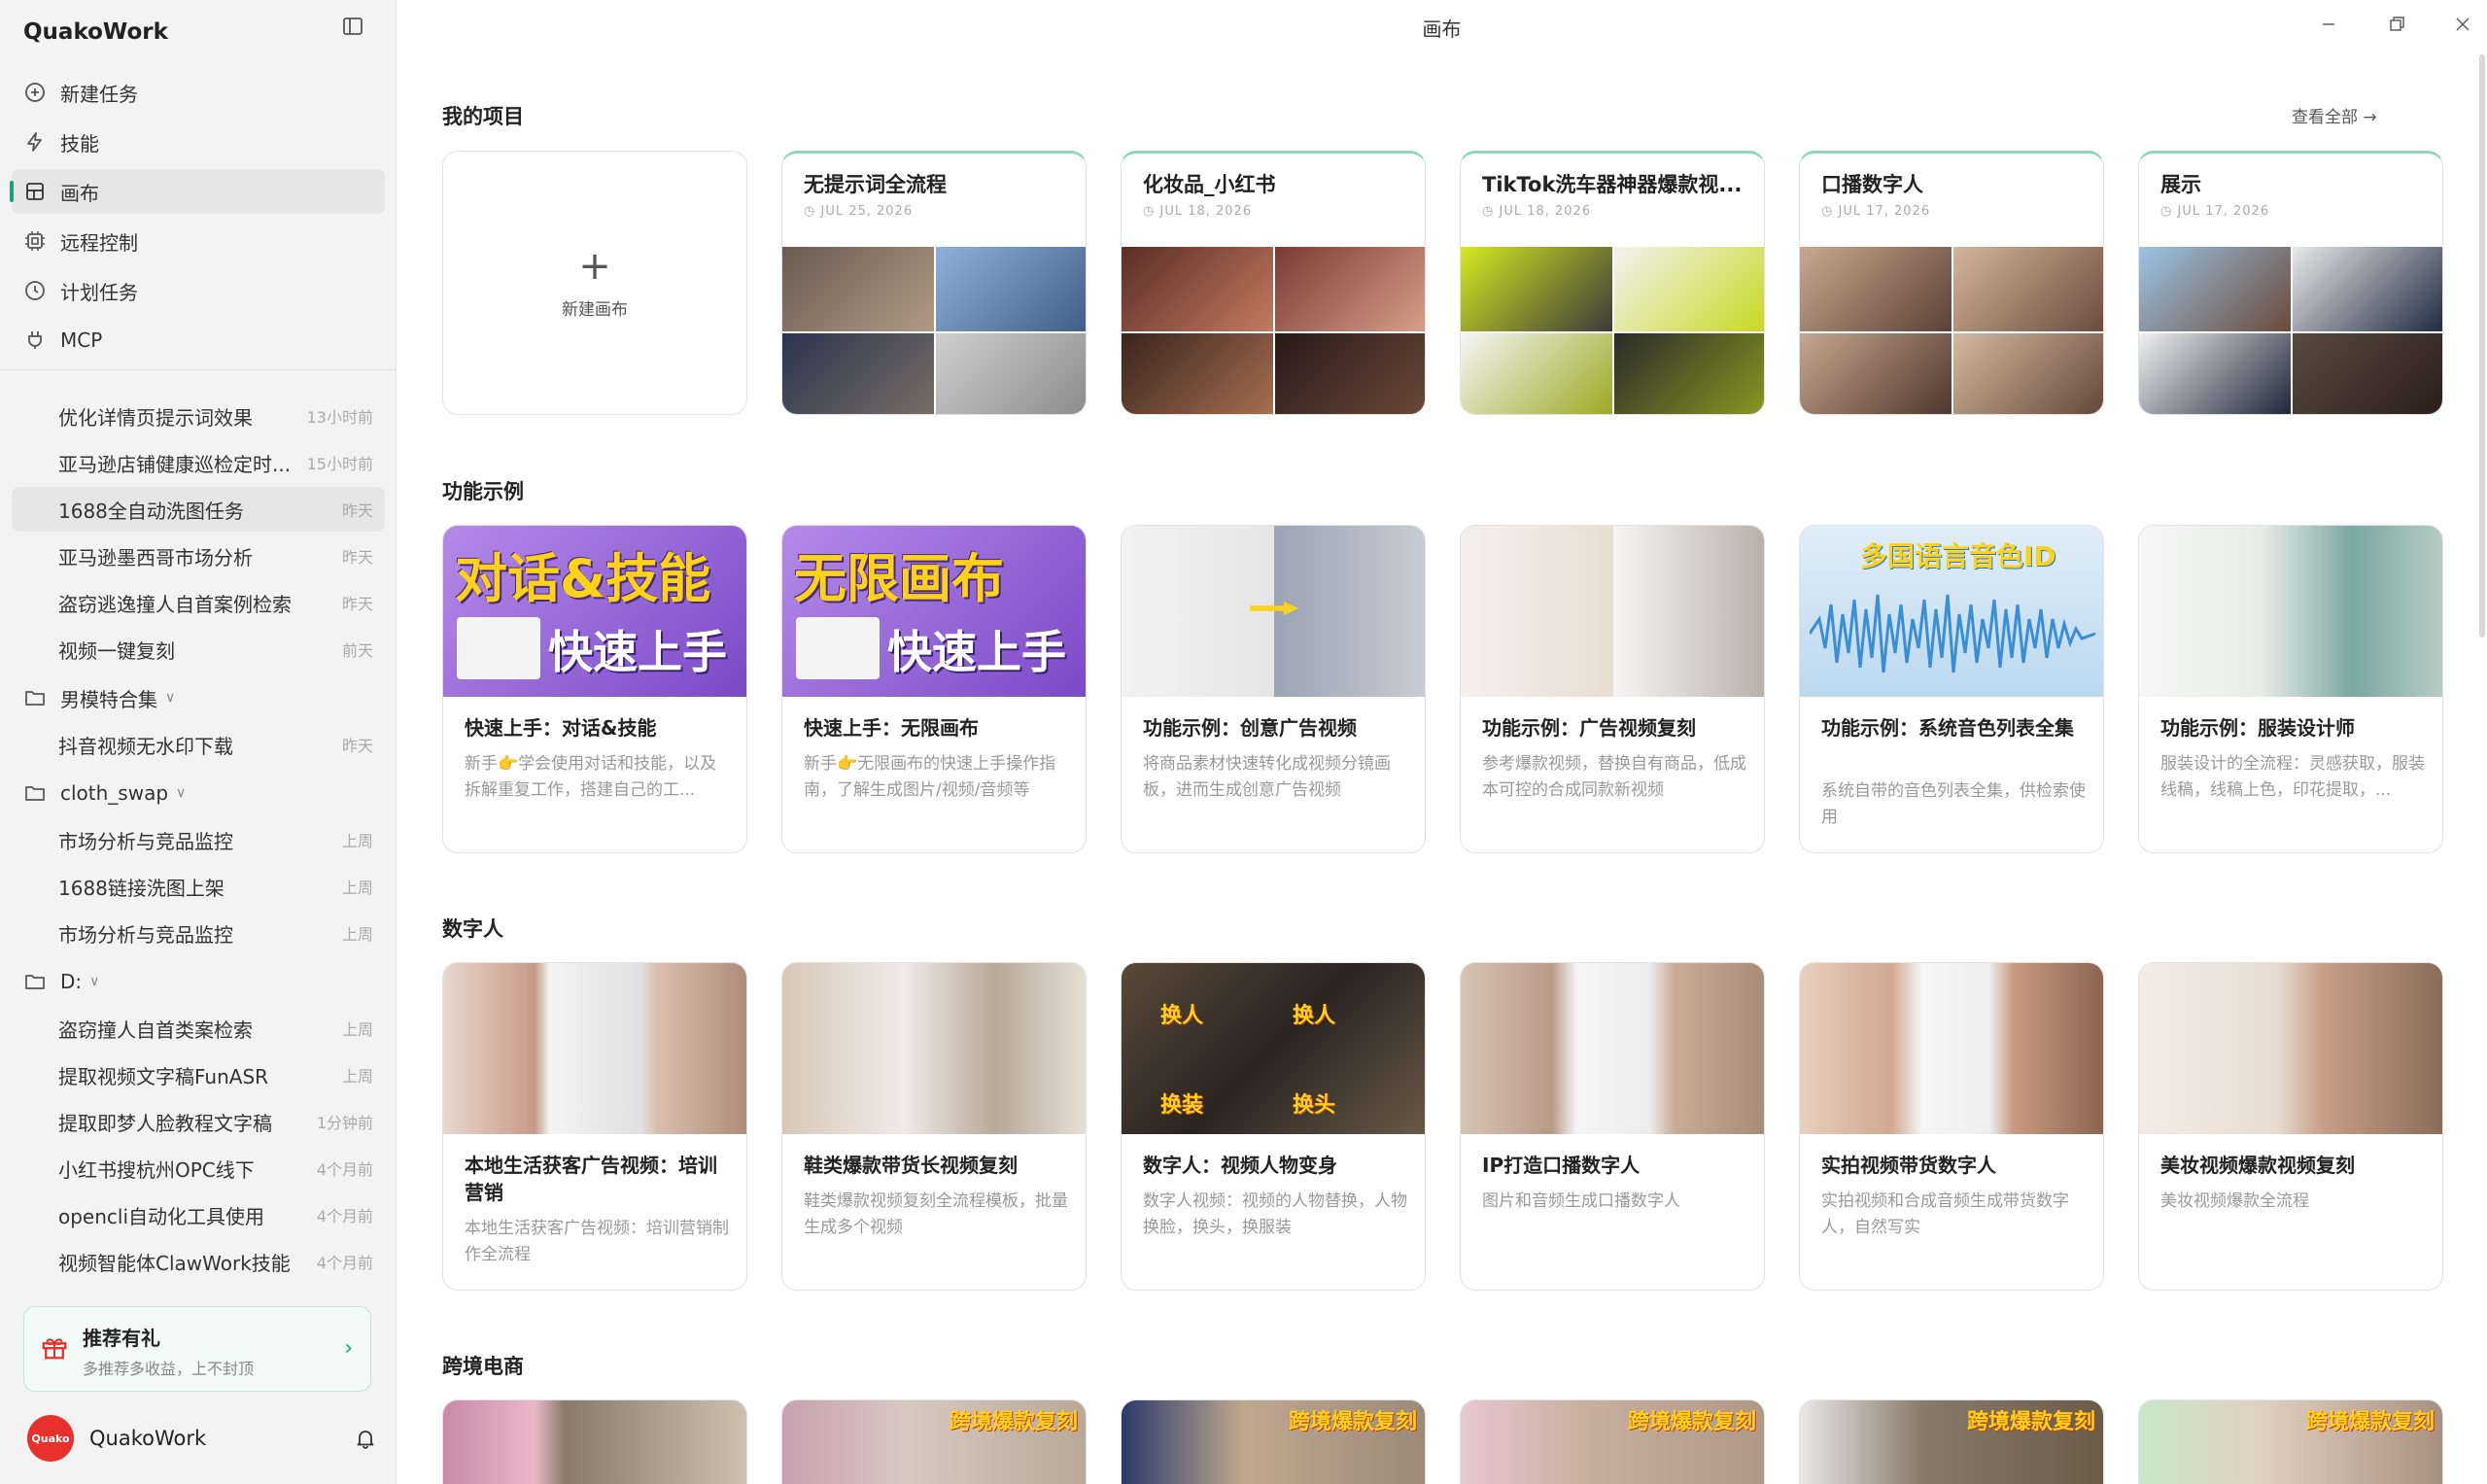 This screenshot has height=1484, width=2487. I want to click on history-item: 亚马逊店铺健康巡检定时... 15小时前, so click(198, 462).